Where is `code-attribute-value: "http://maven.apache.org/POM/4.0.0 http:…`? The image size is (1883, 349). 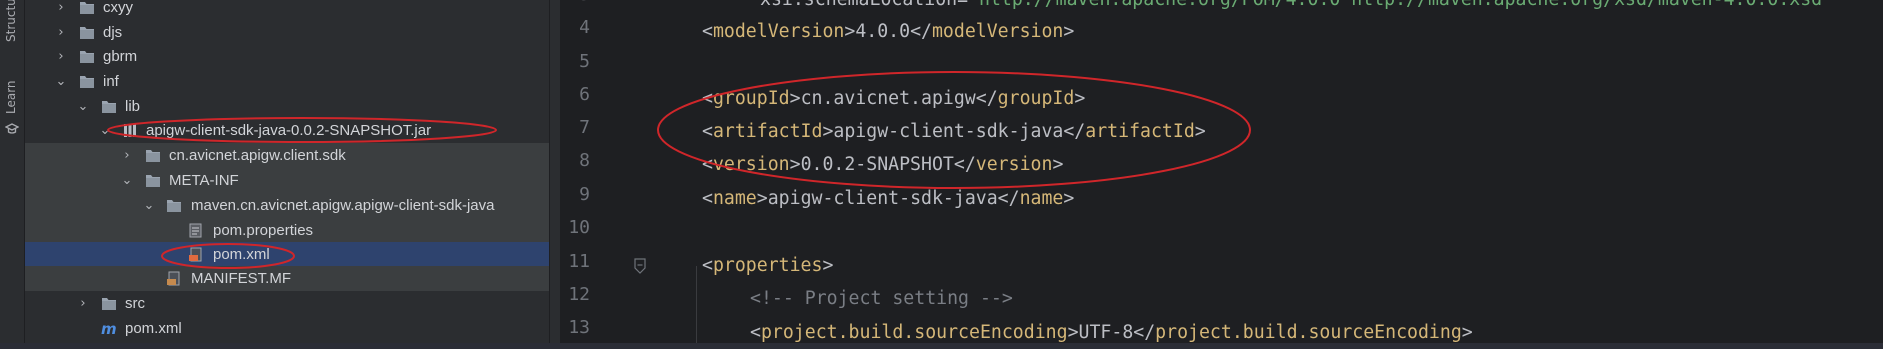 code-attribute-value: "http://maven.apache.org/POM/4.0.0 http:… is located at coordinates (1400, 5).